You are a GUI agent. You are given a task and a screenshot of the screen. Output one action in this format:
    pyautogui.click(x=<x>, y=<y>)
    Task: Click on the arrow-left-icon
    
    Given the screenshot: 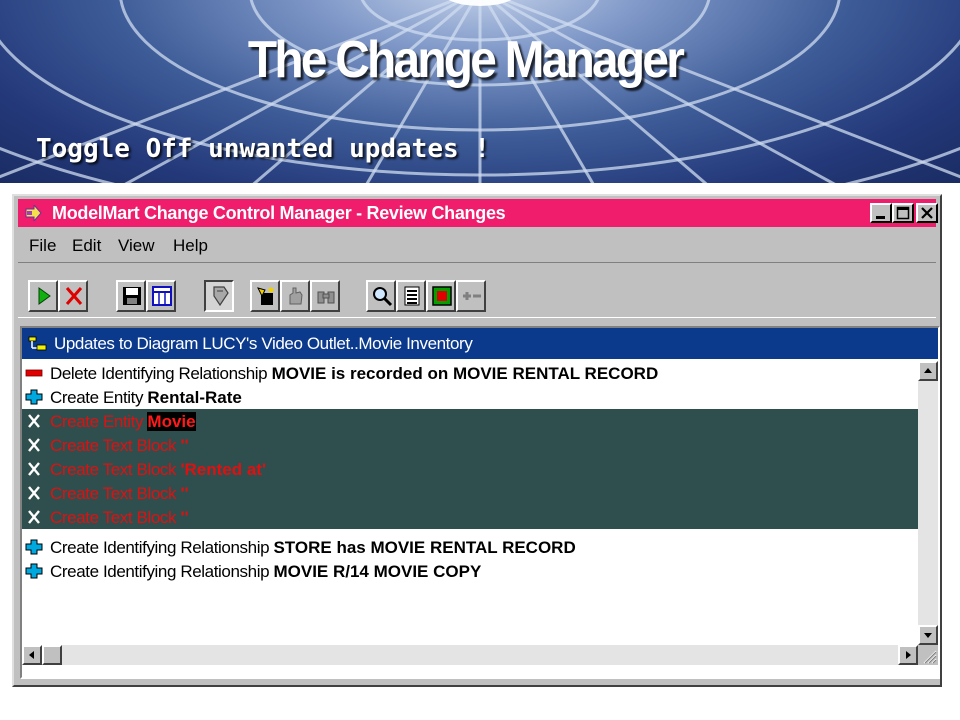 What is the action you would take?
    pyautogui.click(x=31, y=655)
    